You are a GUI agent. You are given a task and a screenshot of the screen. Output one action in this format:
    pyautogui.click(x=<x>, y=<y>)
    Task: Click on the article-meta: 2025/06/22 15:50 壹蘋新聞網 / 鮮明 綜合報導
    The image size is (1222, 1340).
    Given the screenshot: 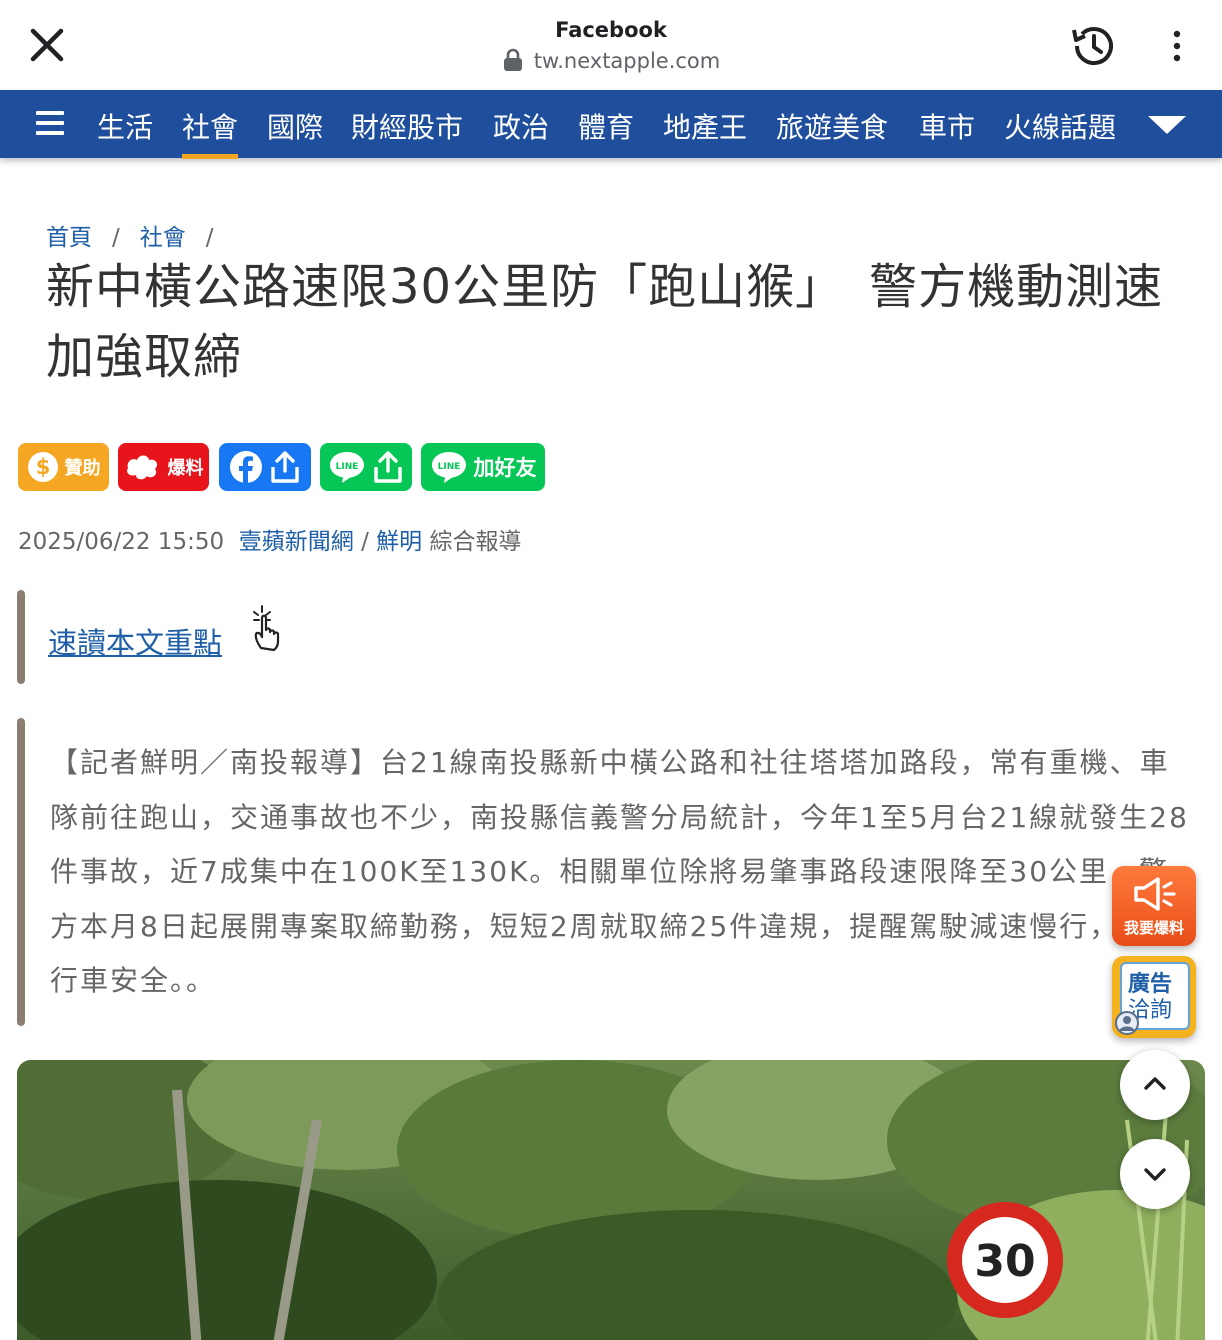 What is the action you would take?
    pyautogui.click(x=269, y=539)
    